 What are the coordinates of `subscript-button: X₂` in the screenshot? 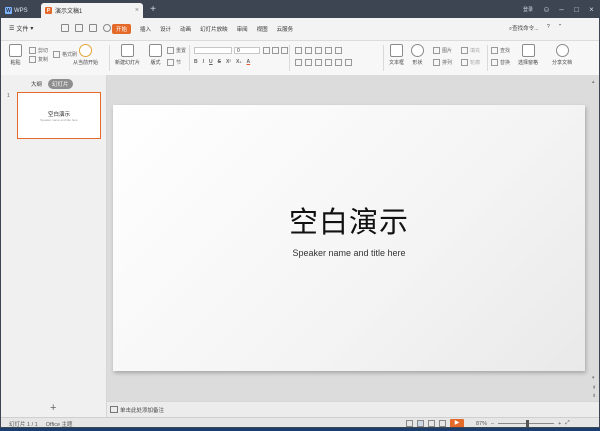 It's located at (239, 62).